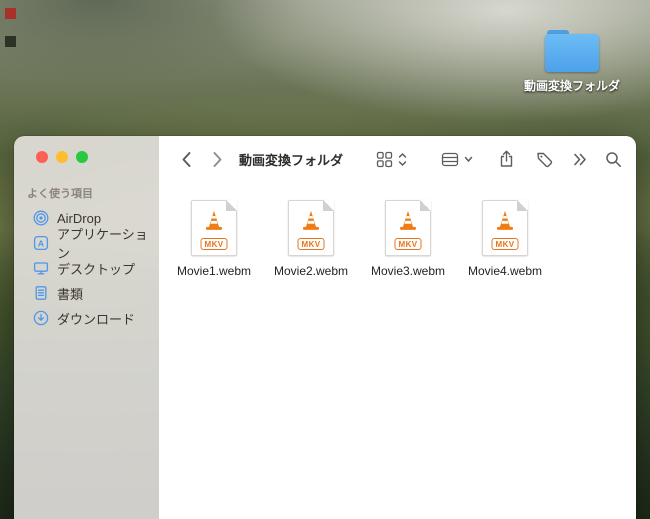 The height and width of the screenshot is (519, 650). I want to click on desktop-icon, so click(41, 268).